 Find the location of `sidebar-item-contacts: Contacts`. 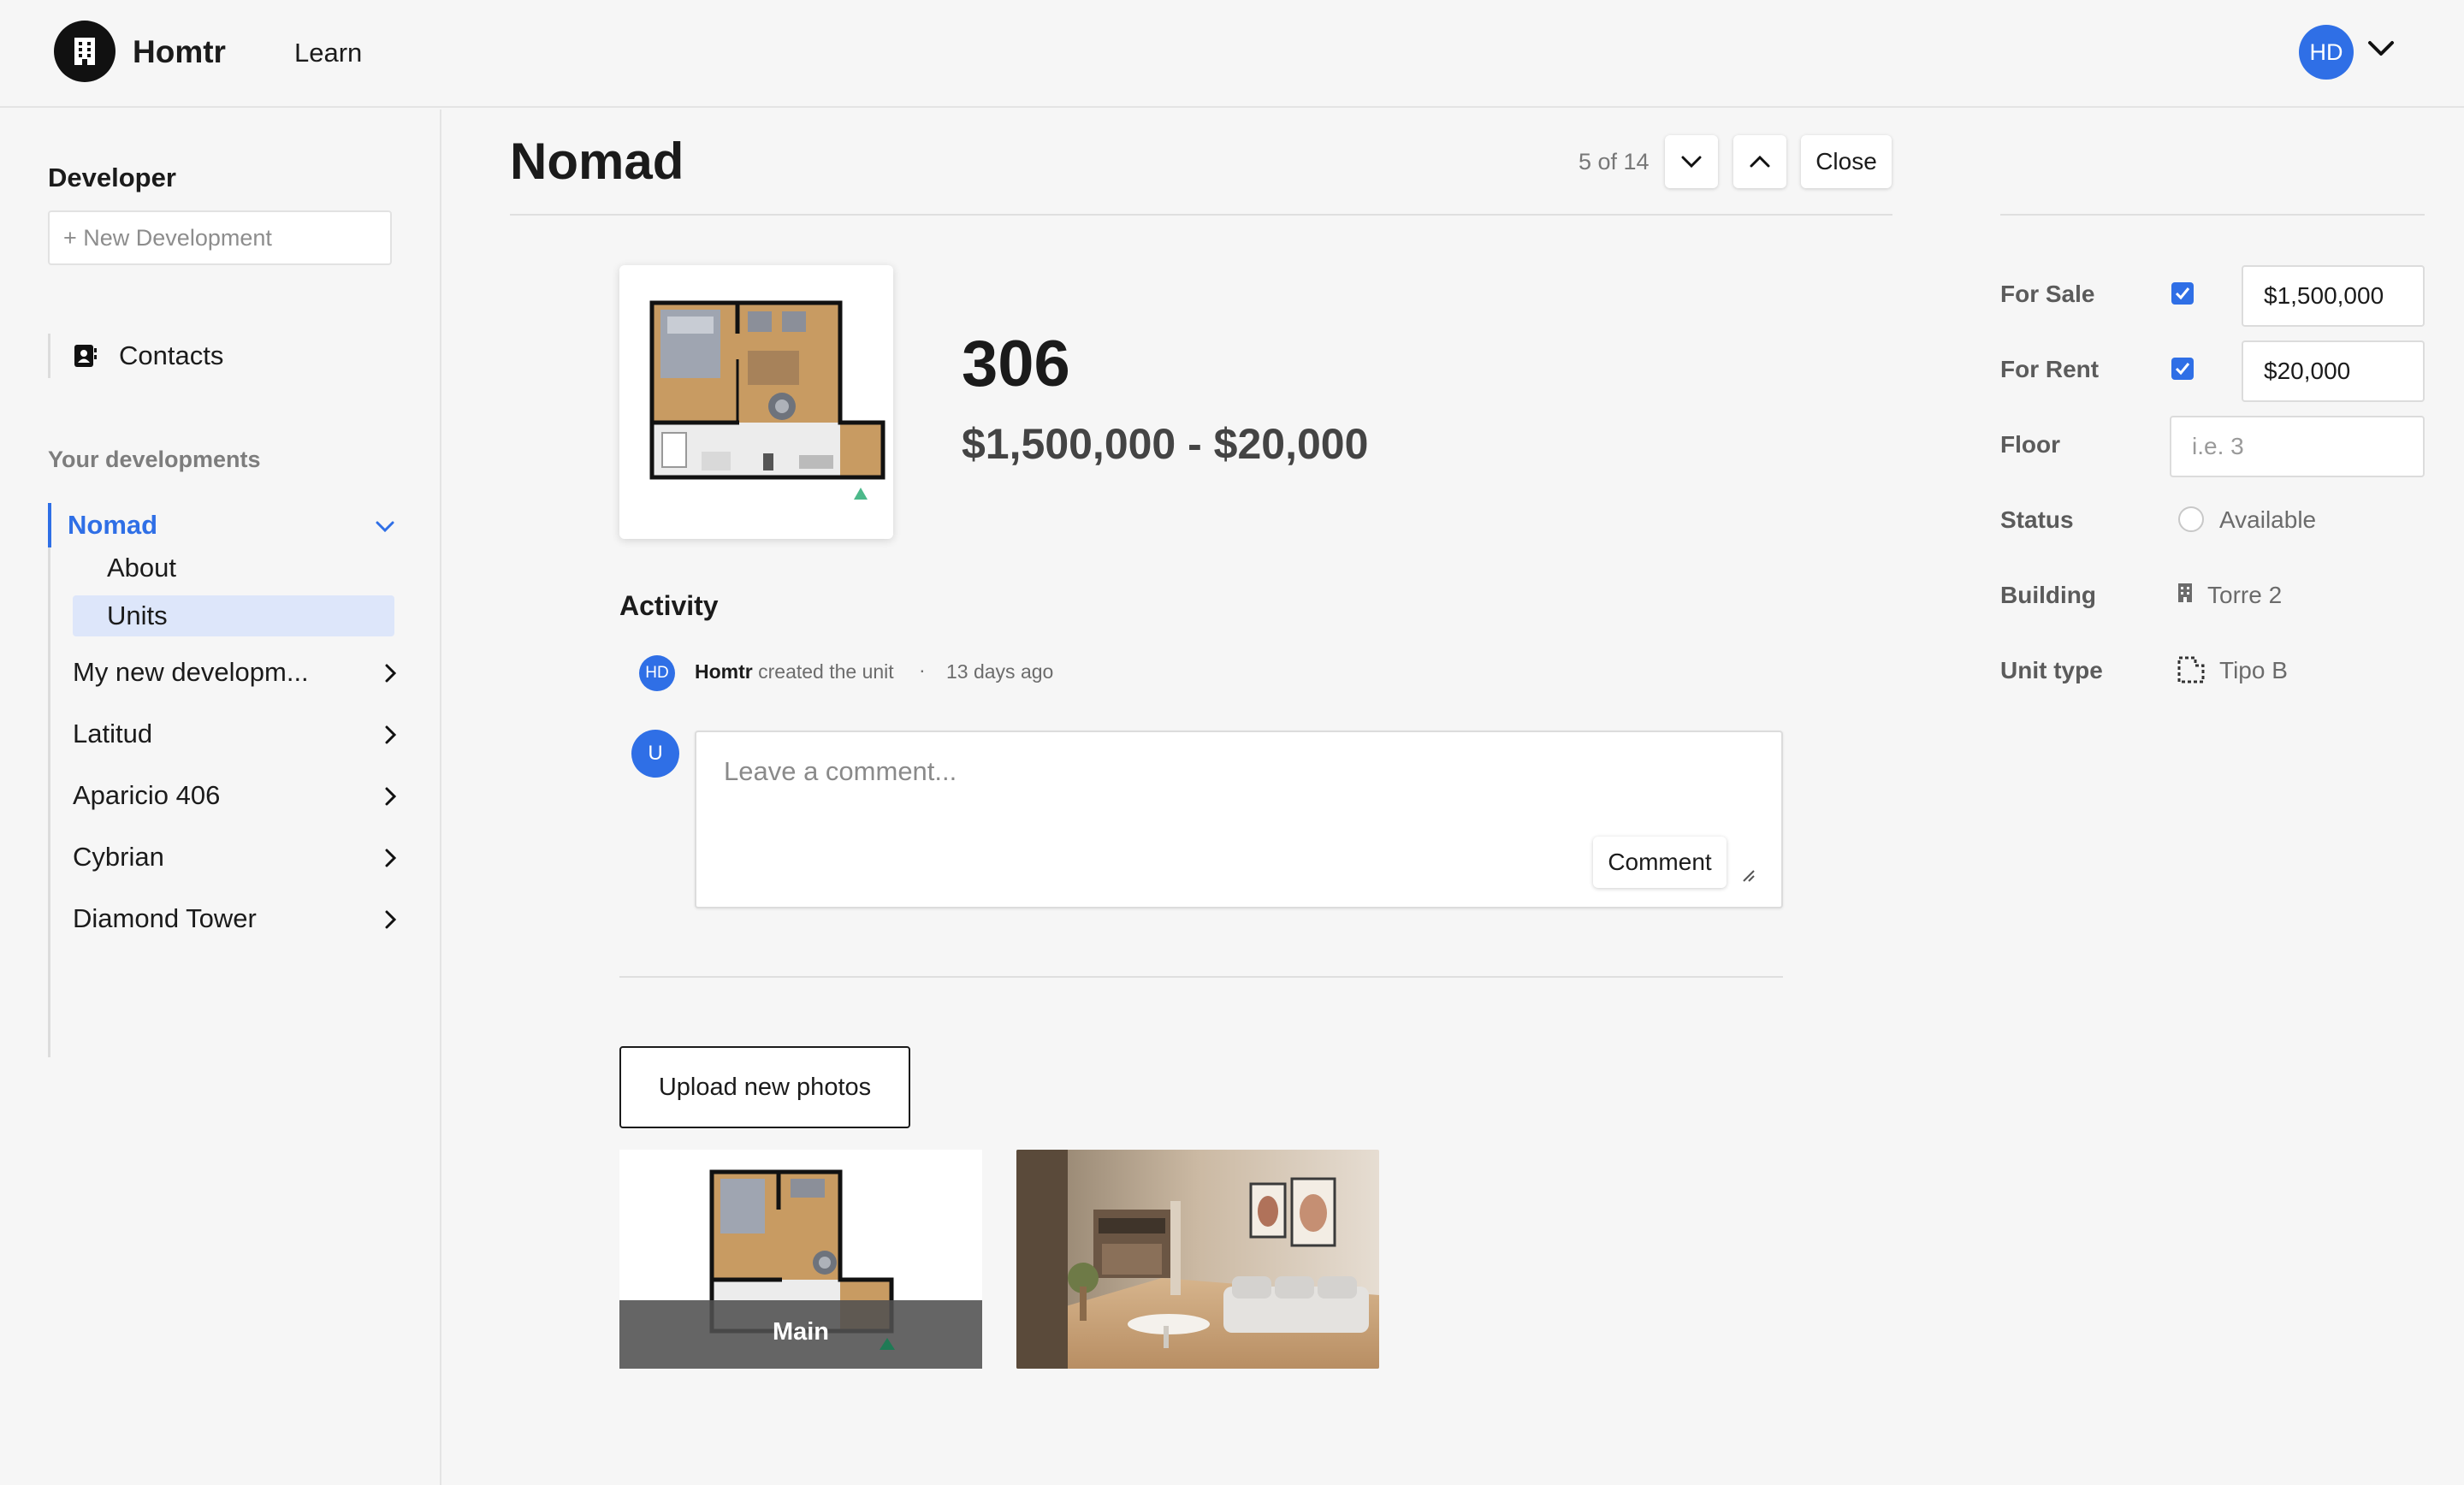

sidebar-item-contacts: Contacts is located at coordinates (135, 356).